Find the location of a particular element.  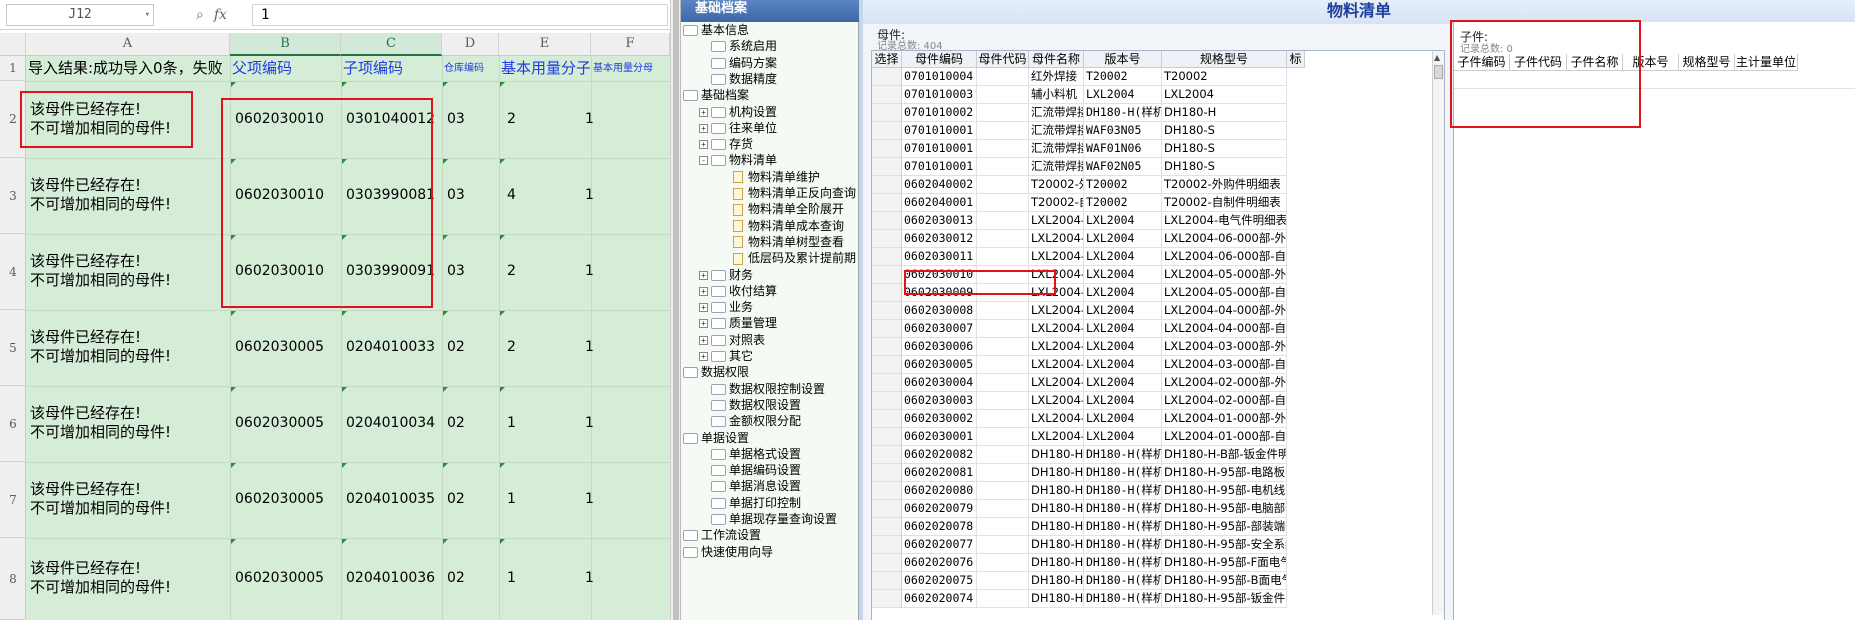

cell-num: 2 is located at coordinates (511, 271).